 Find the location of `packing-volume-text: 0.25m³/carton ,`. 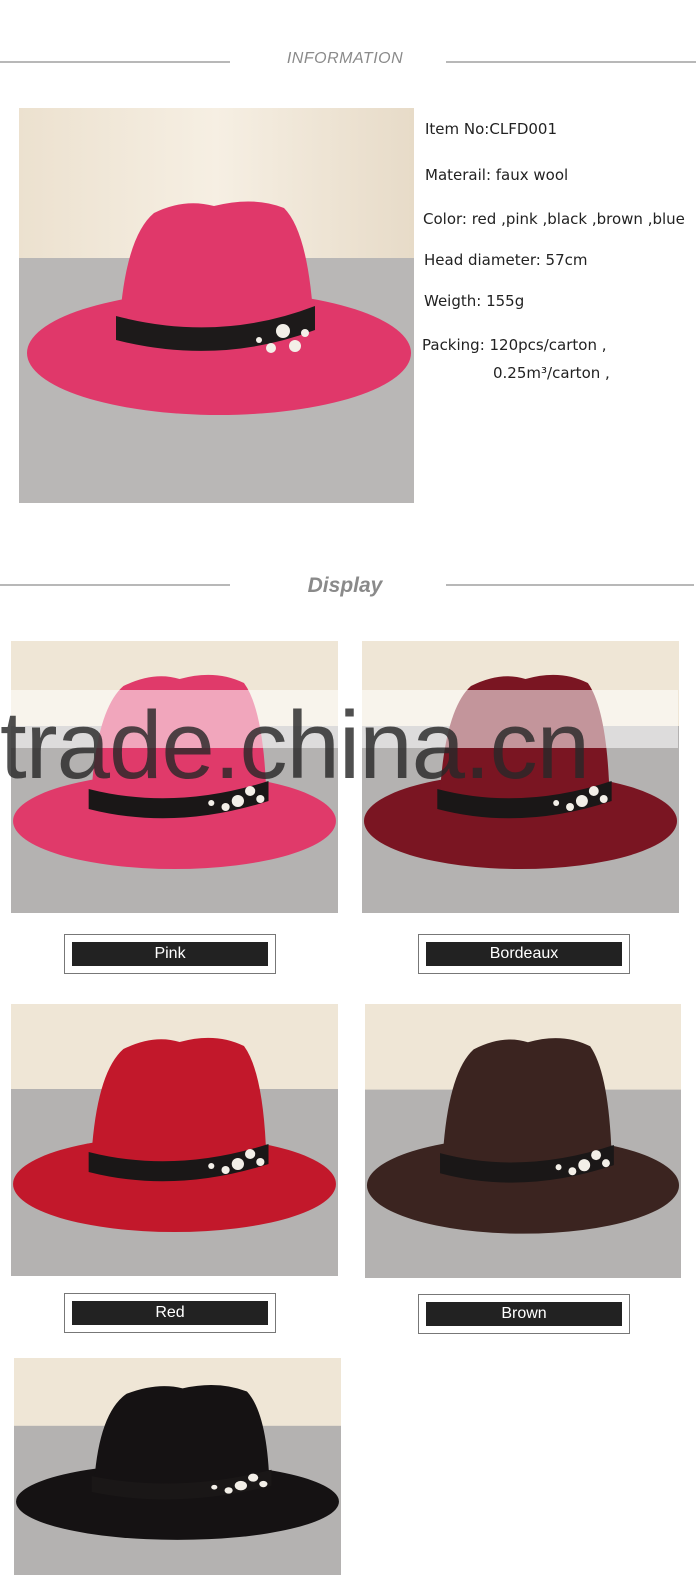

packing-volume-text: 0.25m³/carton , is located at coordinates (551, 373).